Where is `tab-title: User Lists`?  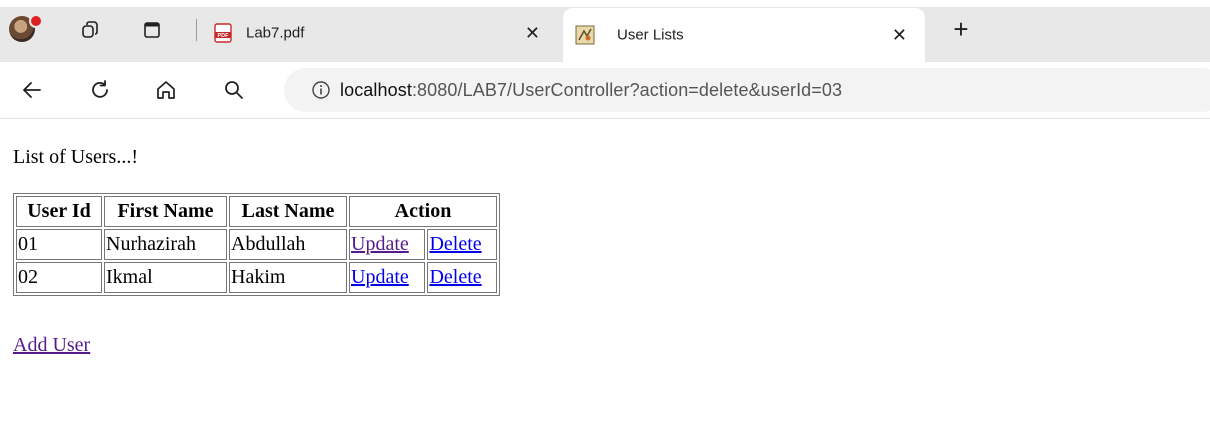
tab-title: User Lists is located at coordinates (650, 35).